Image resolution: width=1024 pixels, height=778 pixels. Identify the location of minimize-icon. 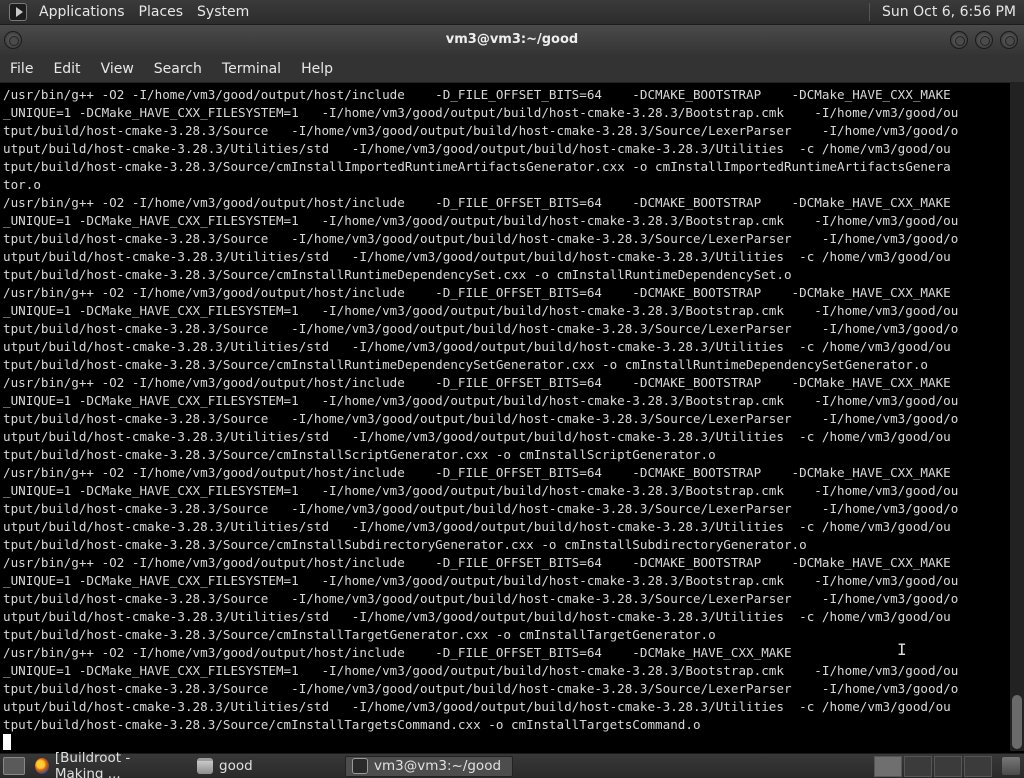
(959, 40).